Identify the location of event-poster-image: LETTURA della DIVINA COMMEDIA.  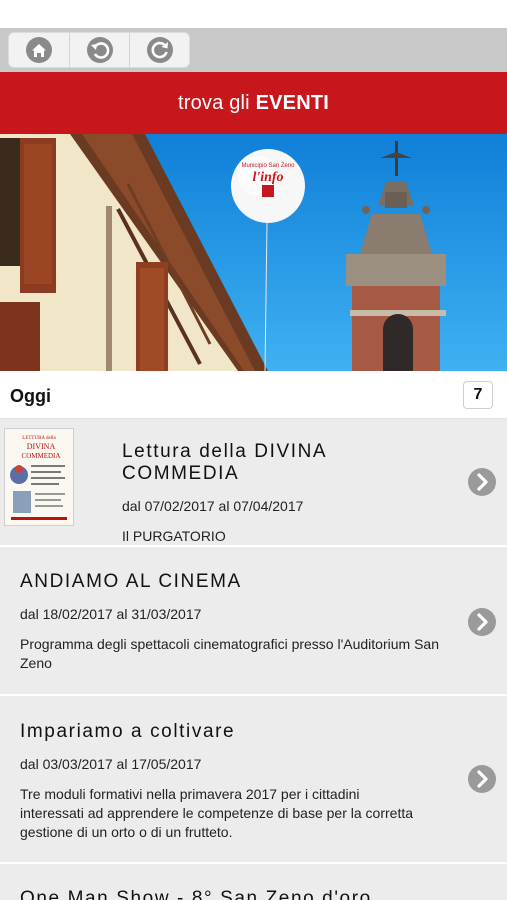
(39, 477).